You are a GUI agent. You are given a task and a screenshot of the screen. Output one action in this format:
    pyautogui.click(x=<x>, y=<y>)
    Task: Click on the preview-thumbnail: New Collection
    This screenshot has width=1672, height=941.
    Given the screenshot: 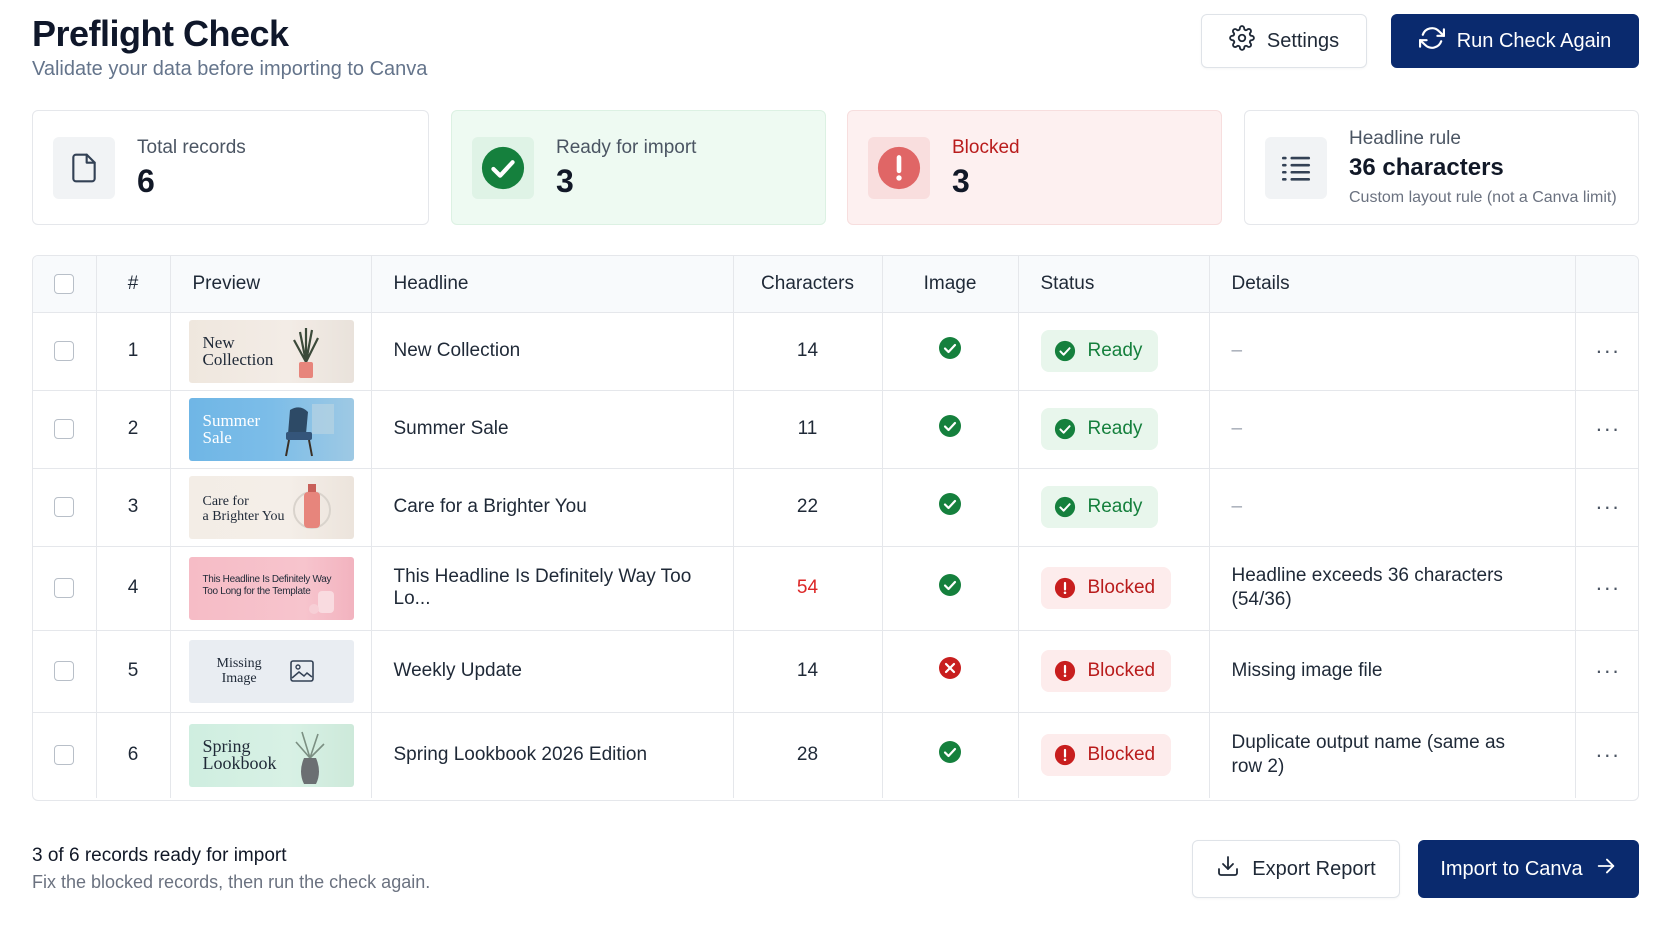 What is the action you would take?
    pyautogui.click(x=271, y=351)
    